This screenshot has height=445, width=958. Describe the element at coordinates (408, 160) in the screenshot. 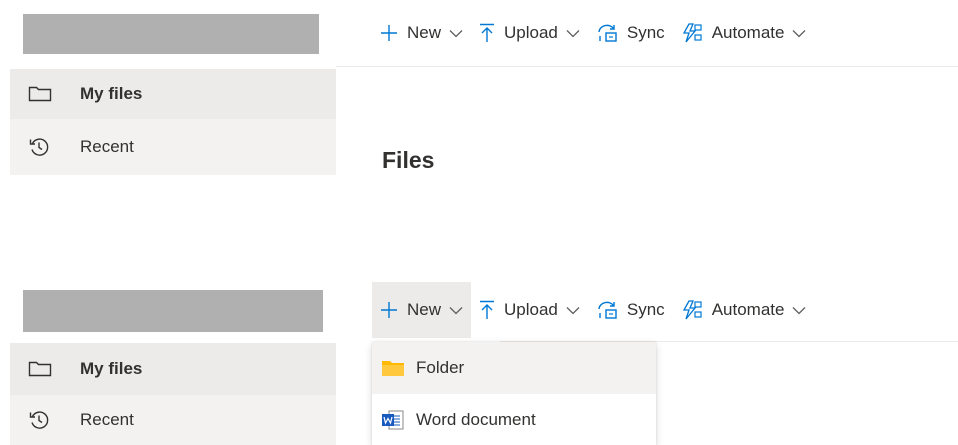

I see `page-title: Files` at that location.